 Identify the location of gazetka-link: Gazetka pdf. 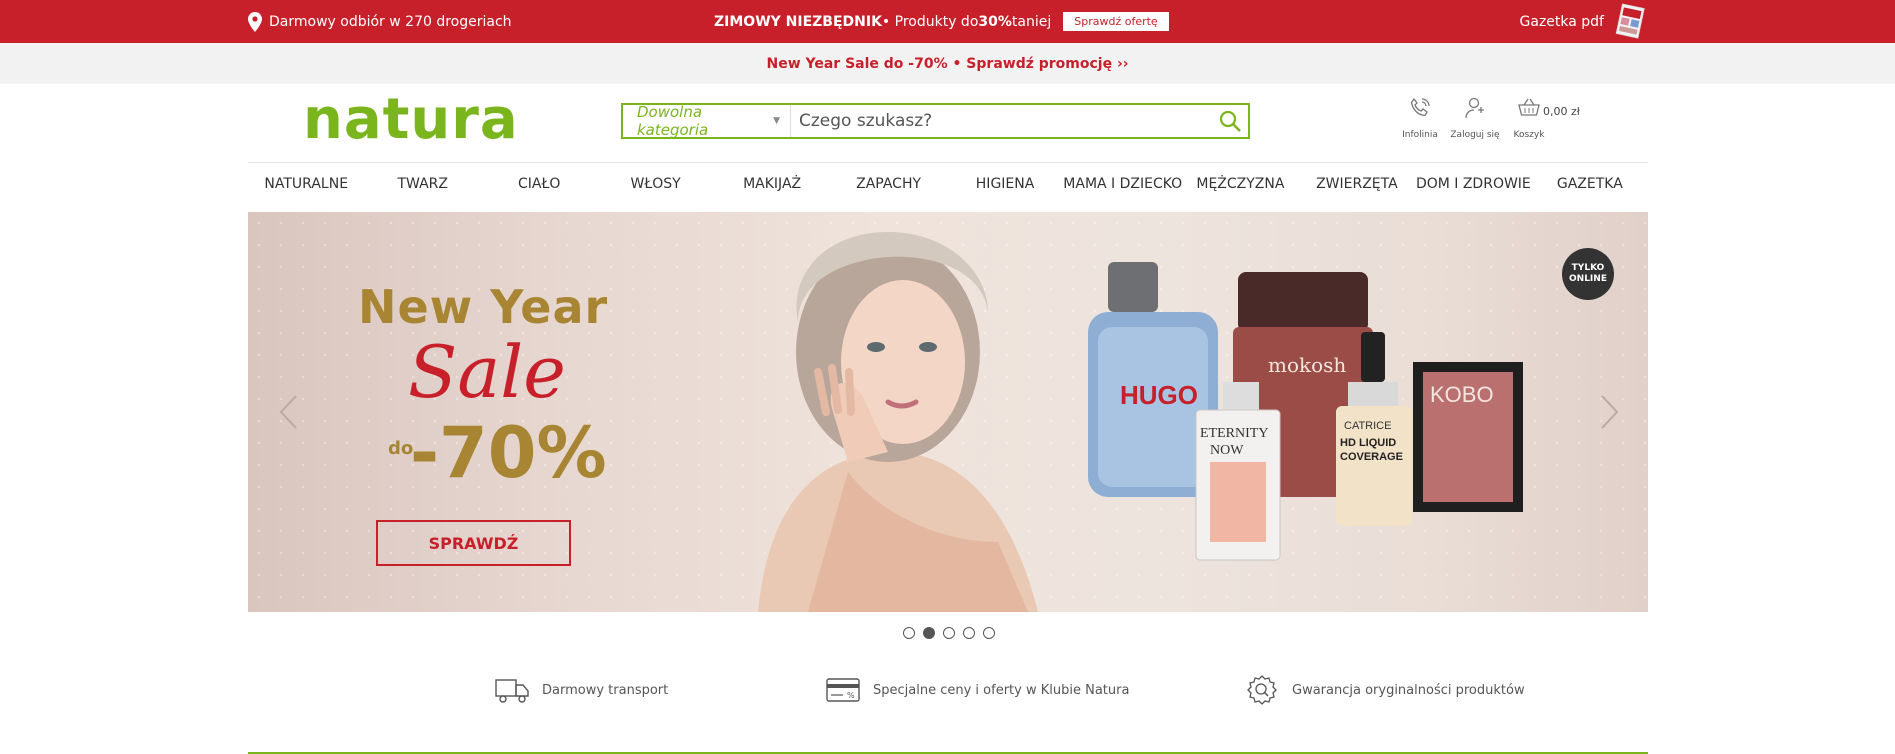
(1584, 21).